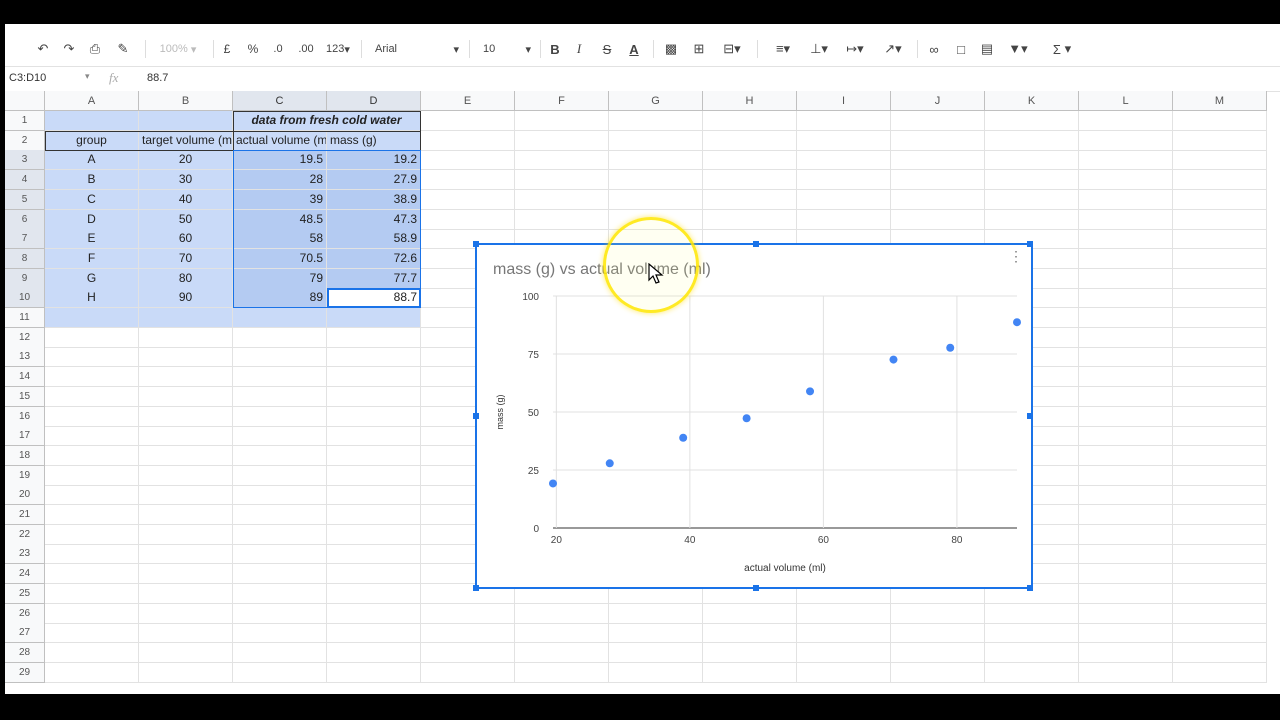 Image resolution: width=1280 pixels, height=720 pixels. Describe the element at coordinates (280, 278) in the screenshot. I see `data-cell: 79` at that location.